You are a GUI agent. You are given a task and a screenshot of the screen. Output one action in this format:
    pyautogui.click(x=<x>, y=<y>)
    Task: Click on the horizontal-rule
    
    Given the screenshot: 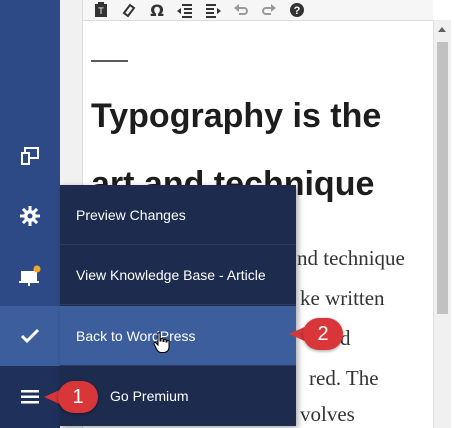 What is the action you would take?
    pyautogui.click(x=109, y=61)
    